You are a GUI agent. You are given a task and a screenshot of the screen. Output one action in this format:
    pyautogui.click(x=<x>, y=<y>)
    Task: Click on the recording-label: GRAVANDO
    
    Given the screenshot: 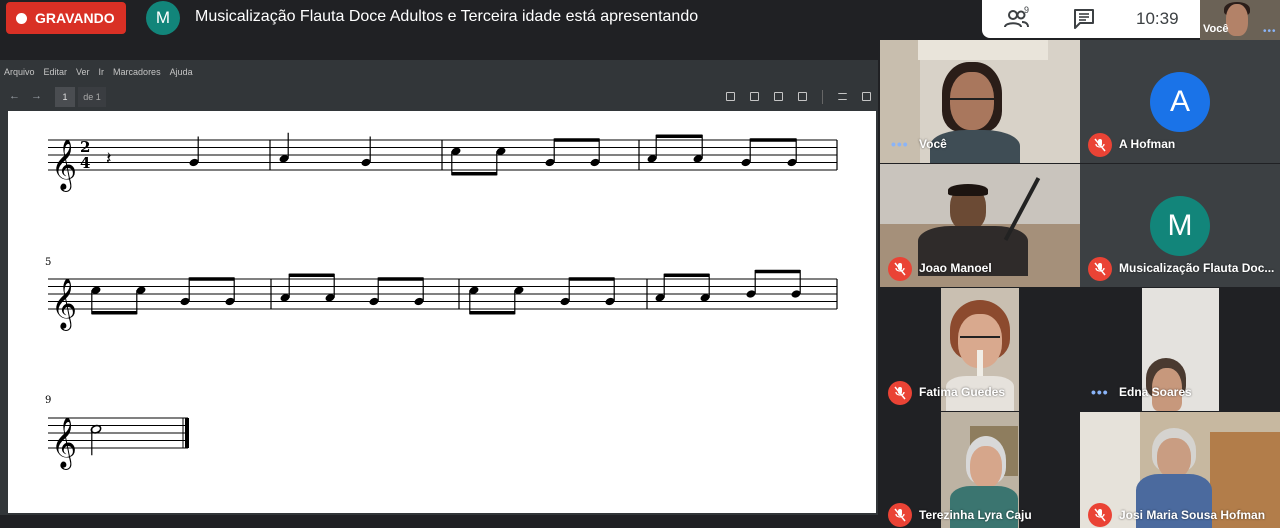 What is the action you would take?
    pyautogui.click(x=75, y=18)
    